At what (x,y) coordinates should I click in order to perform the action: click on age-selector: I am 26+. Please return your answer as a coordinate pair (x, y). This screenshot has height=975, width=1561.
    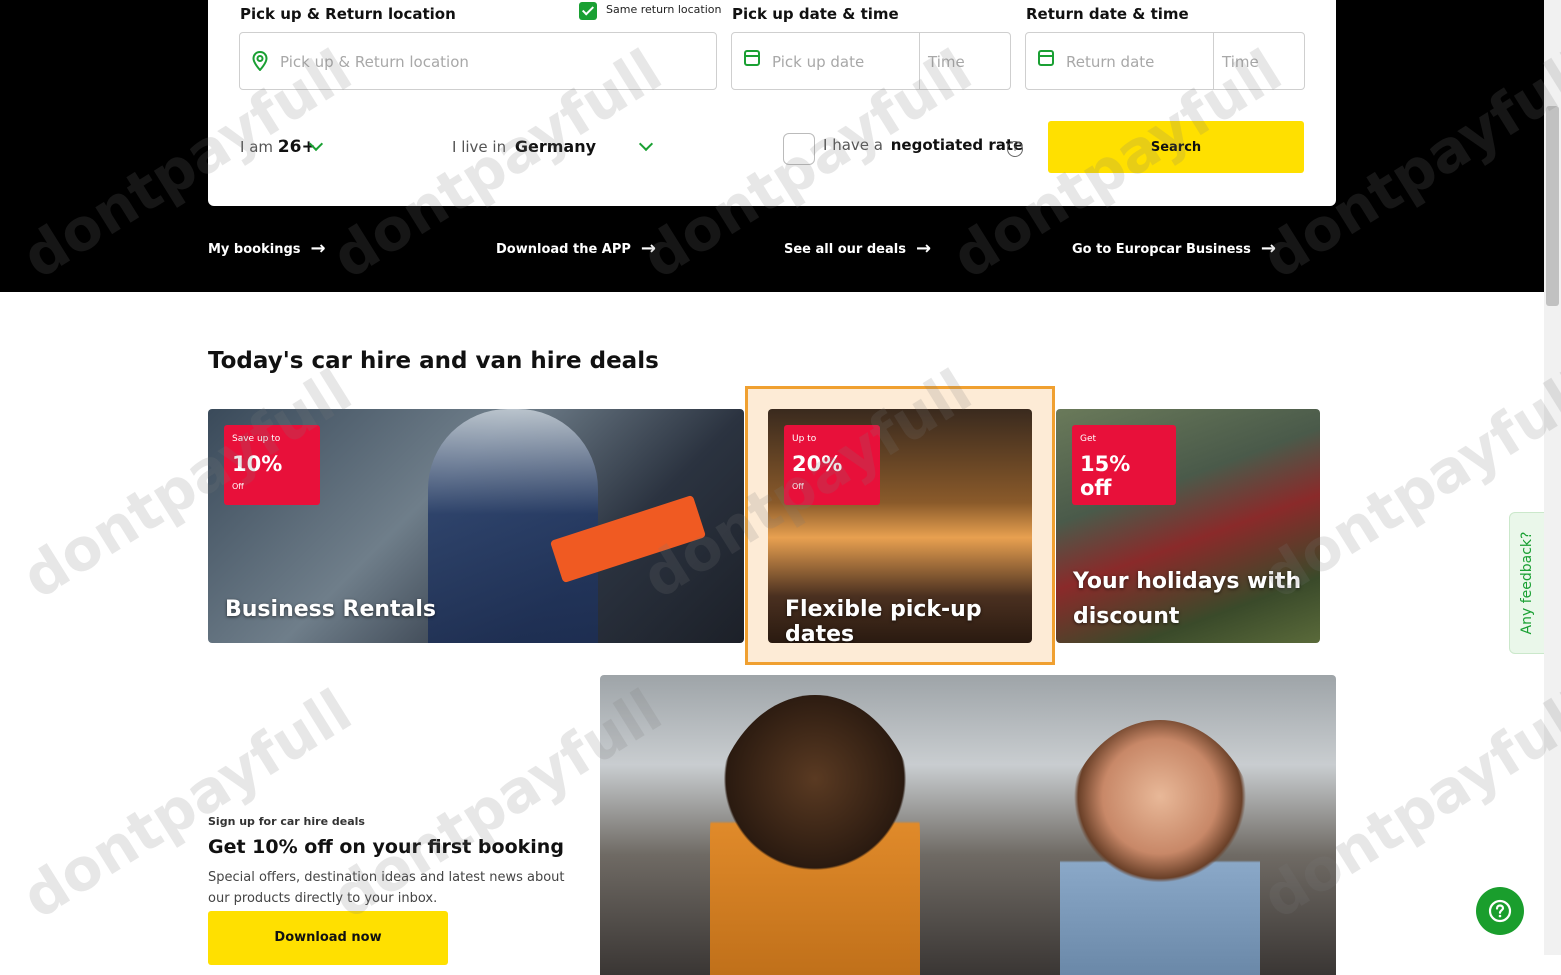
    Looking at the image, I should click on (278, 147).